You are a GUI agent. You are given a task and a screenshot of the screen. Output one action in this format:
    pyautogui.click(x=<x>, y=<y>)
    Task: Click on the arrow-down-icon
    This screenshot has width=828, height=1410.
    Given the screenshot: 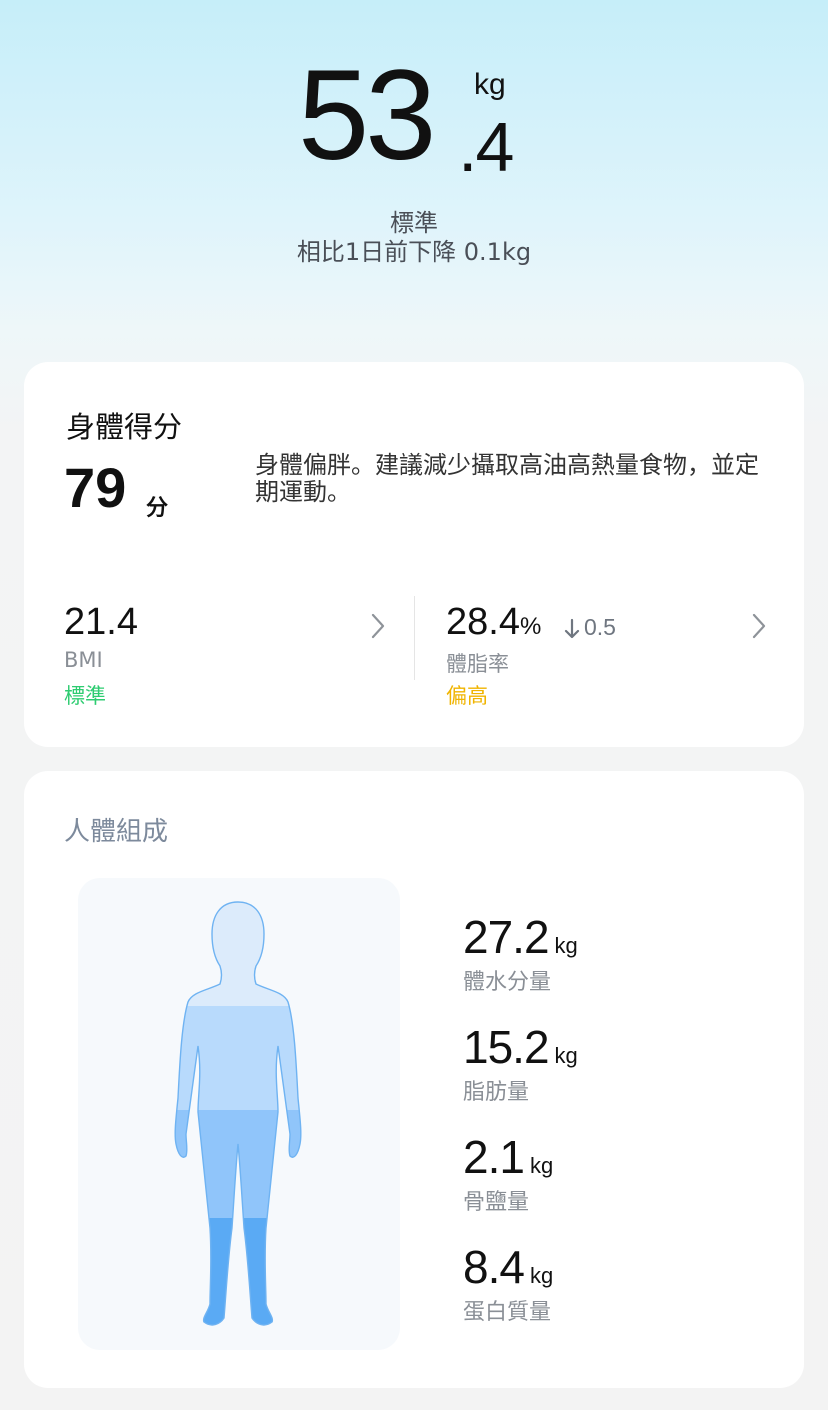 What is the action you would take?
    pyautogui.click(x=572, y=628)
    